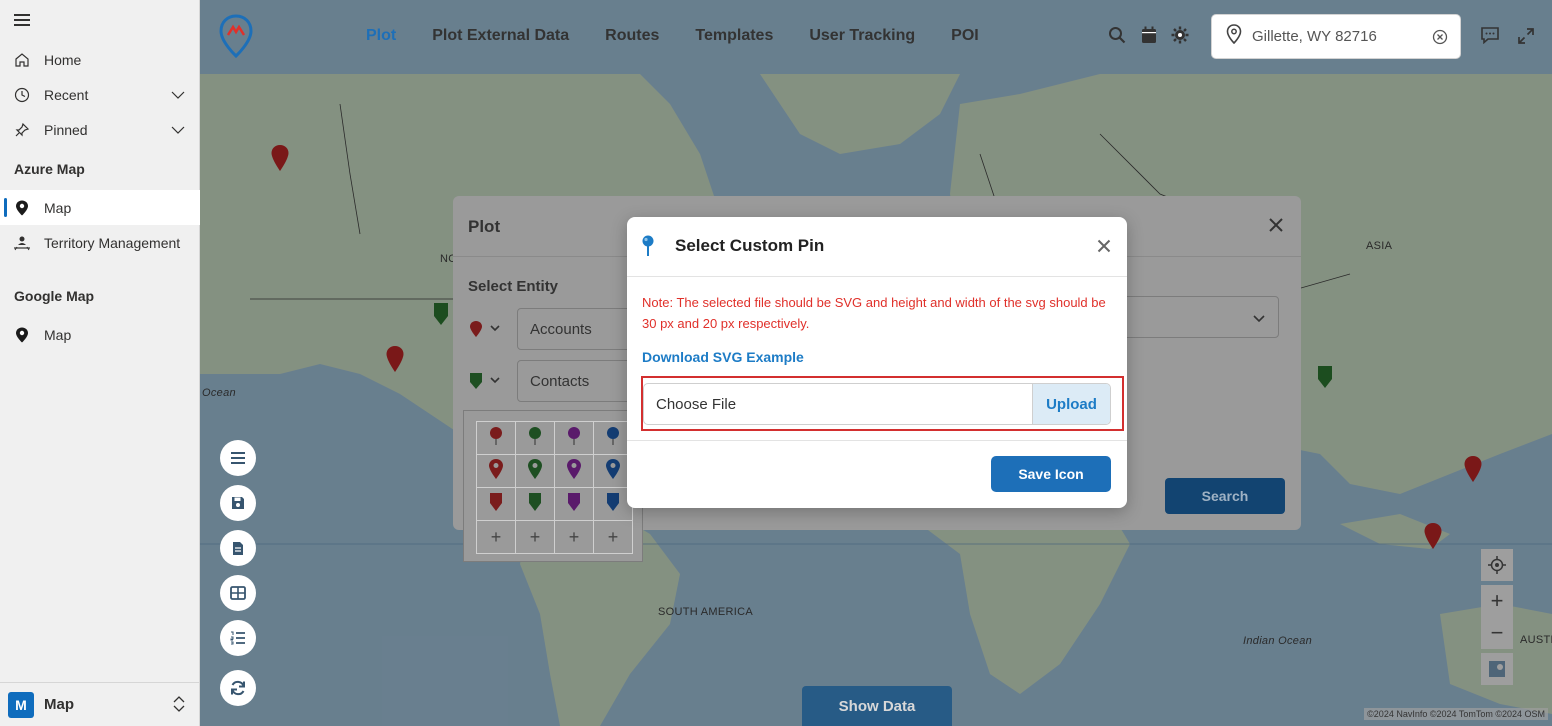 The image size is (1552, 726). Describe the element at coordinates (648, 248) in the screenshot. I see `push-pin-icon` at that location.